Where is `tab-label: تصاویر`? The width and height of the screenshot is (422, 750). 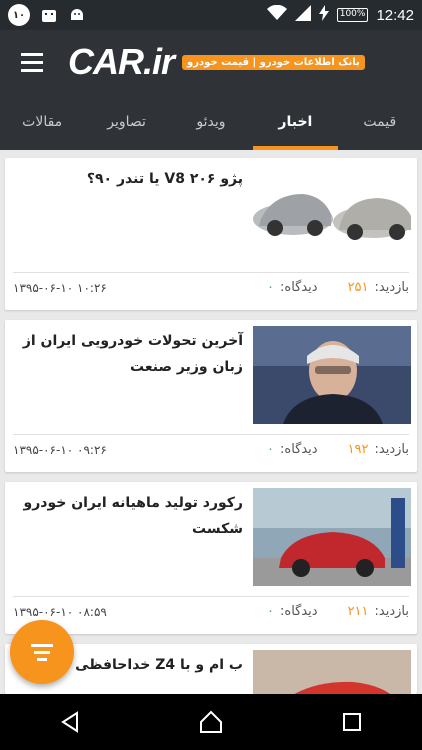
tab-label: تصاویر is located at coordinates (126, 122).